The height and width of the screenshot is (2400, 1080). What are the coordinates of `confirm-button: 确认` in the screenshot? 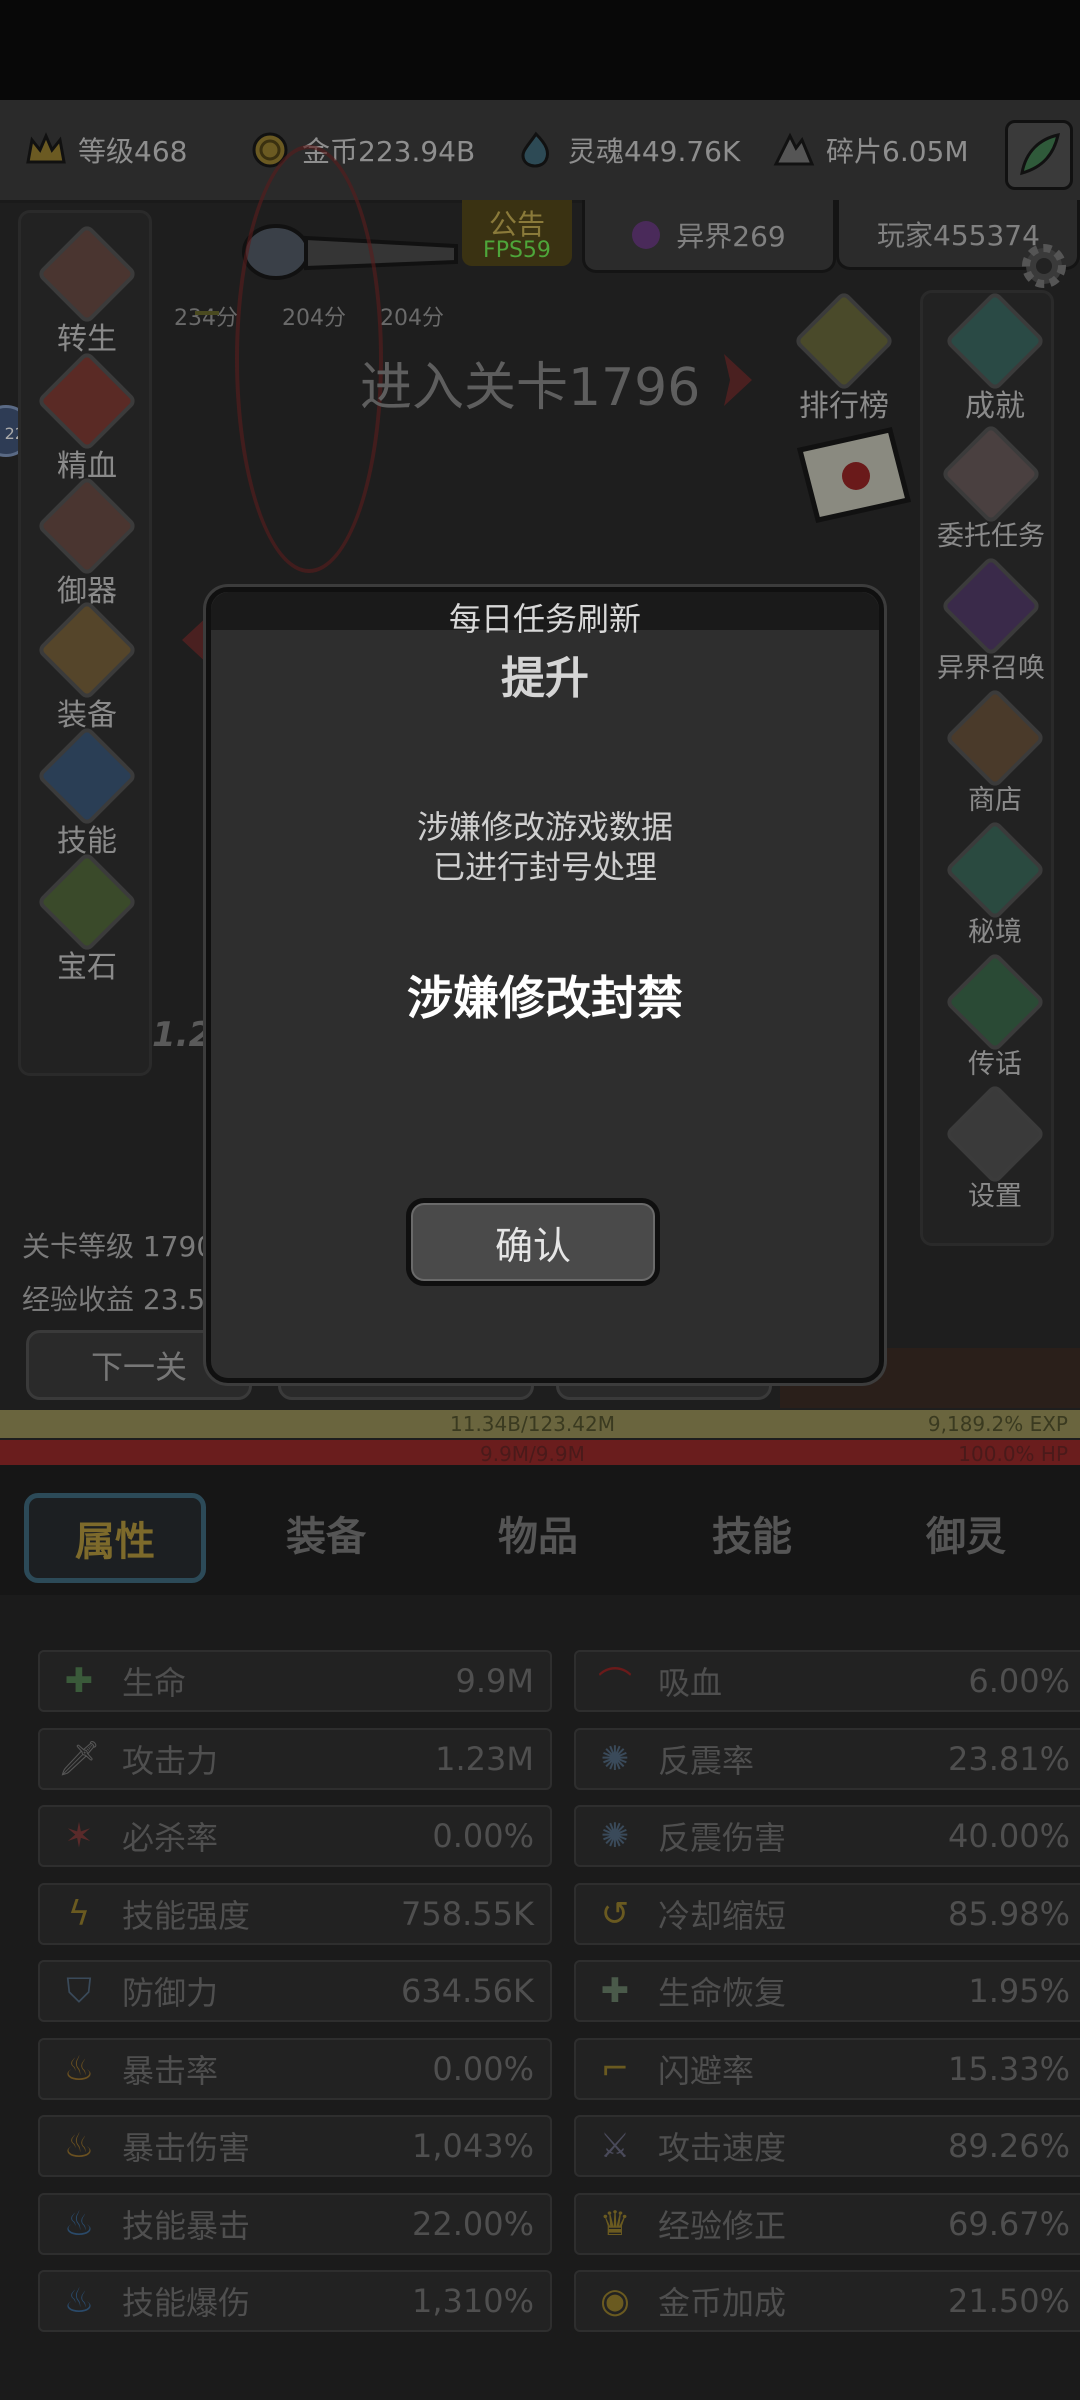 It's located at (533, 1242).